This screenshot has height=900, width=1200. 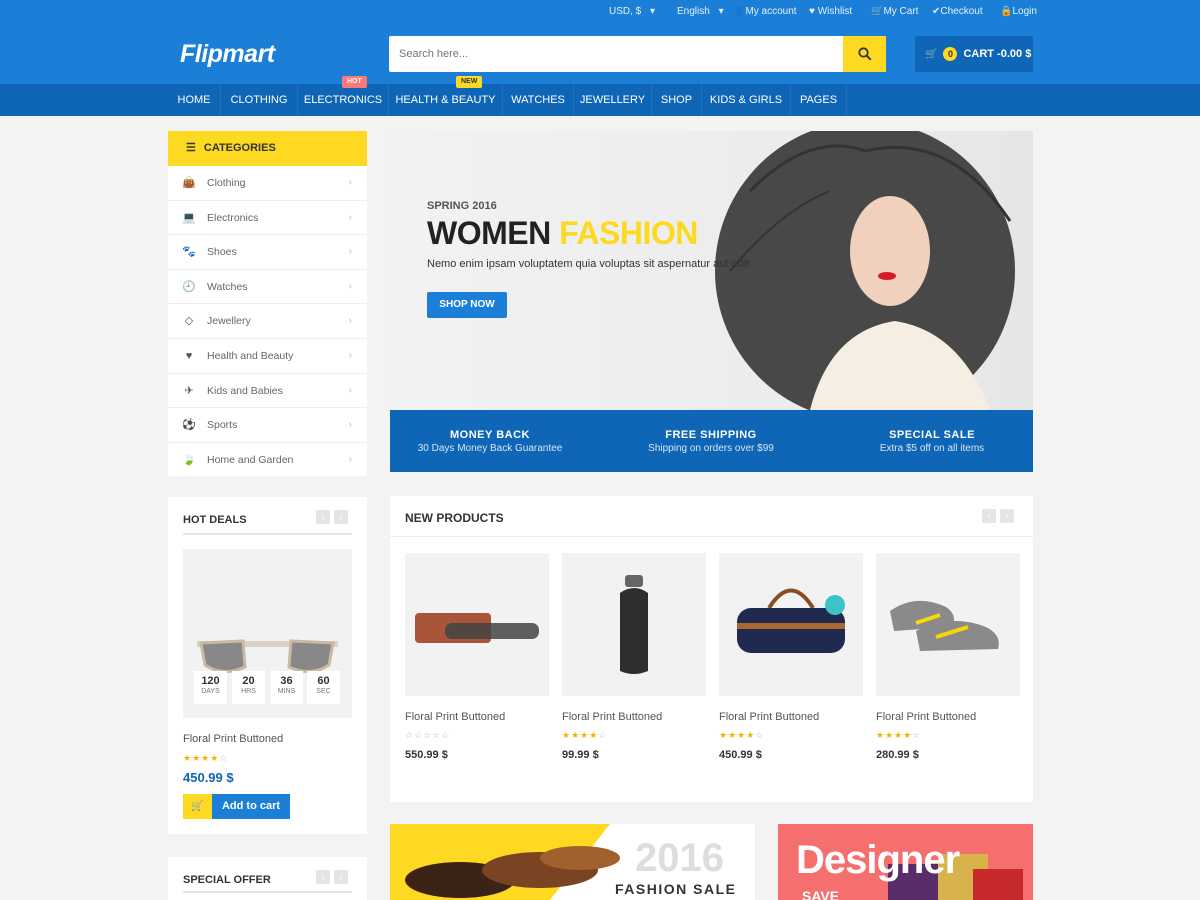 What do you see at coordinates (446, 96) in the screenshot?
I see `nav-health-beauty: HEALTH & BEAUTY NEW` at bounding box center [446, 96].